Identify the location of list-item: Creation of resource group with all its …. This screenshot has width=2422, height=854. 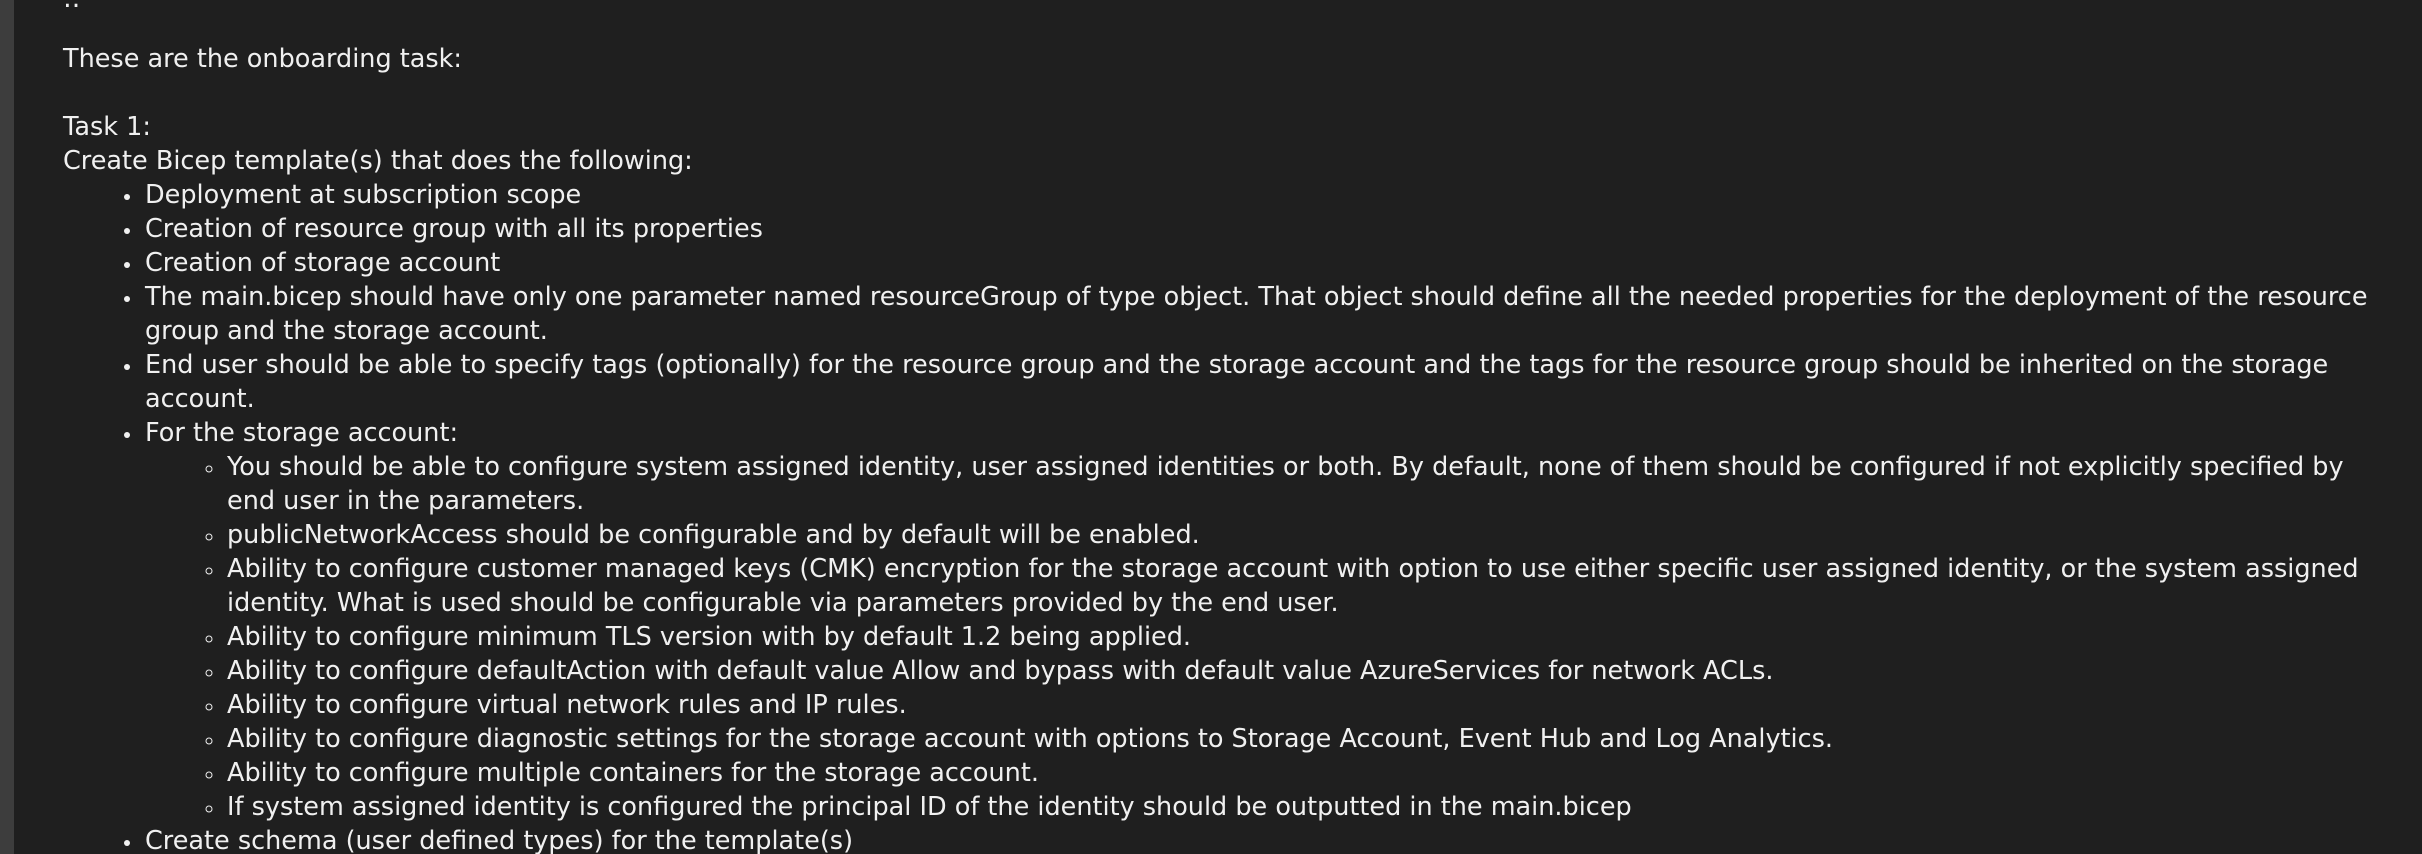
(1268, 229).